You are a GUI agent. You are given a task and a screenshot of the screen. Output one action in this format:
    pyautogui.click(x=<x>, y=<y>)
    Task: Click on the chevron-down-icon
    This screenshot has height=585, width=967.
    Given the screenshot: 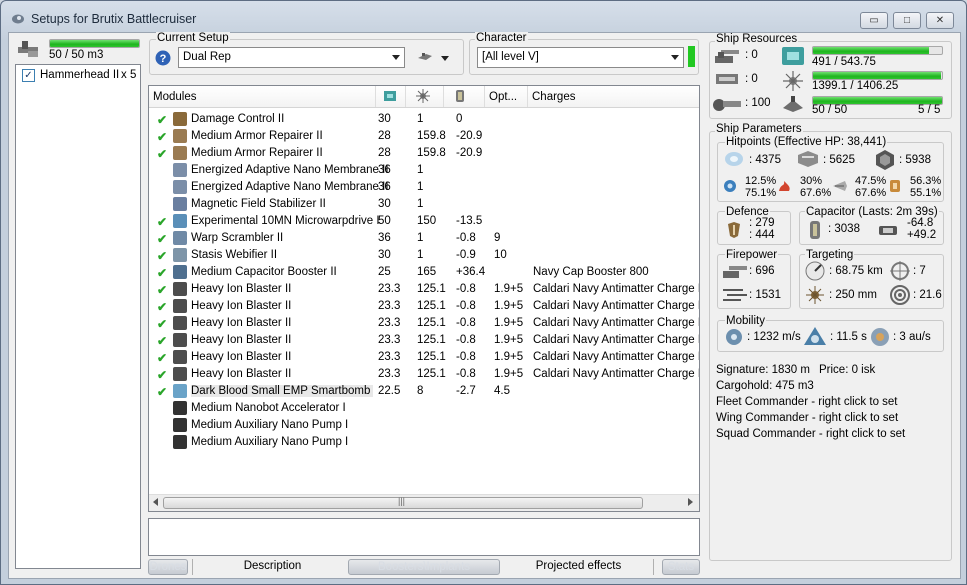 What is the action you would take?
    pyautogui.click(x=675, y=57)
    